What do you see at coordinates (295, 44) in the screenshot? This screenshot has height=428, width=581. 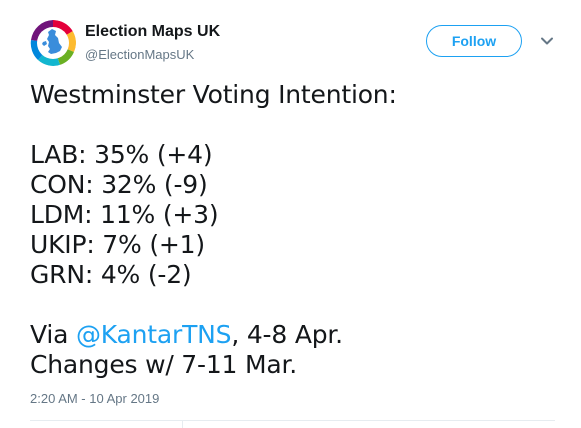 I see `tweet-header: Election Maps UK @ElectionMapsUK Follow` at bounding box center [295, 44].